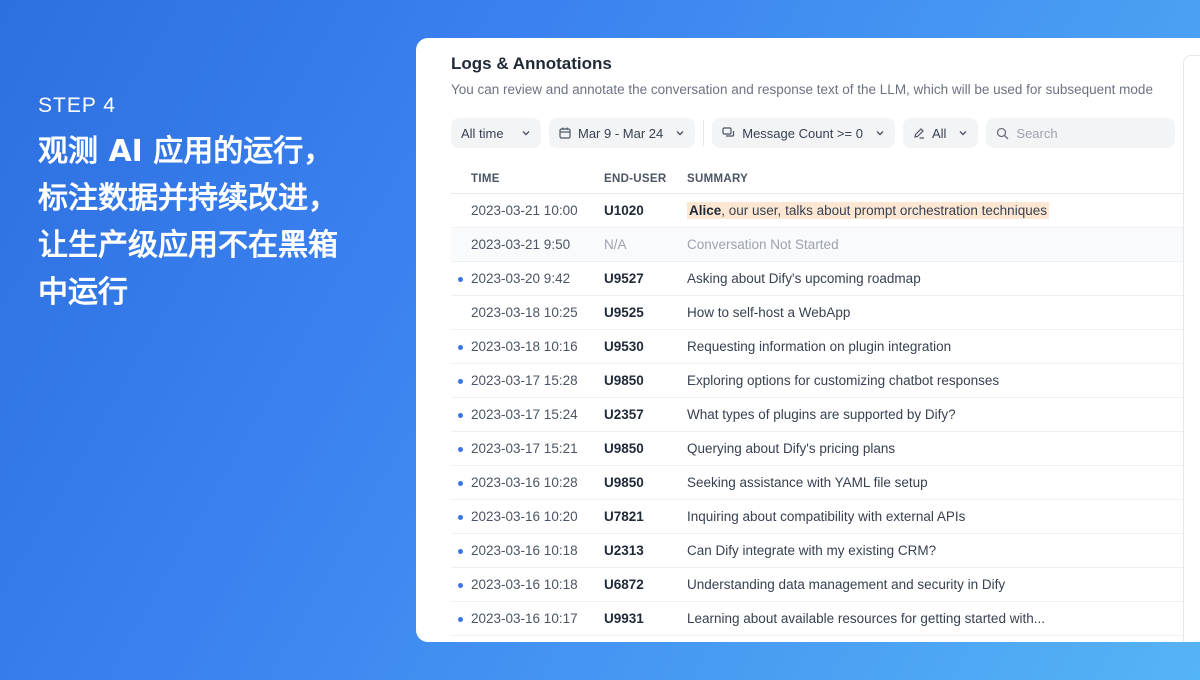  Describe the element at coordinates (524, 414) in the screenshot. I see `row-time: 2023-03-17 15:24` at that location.